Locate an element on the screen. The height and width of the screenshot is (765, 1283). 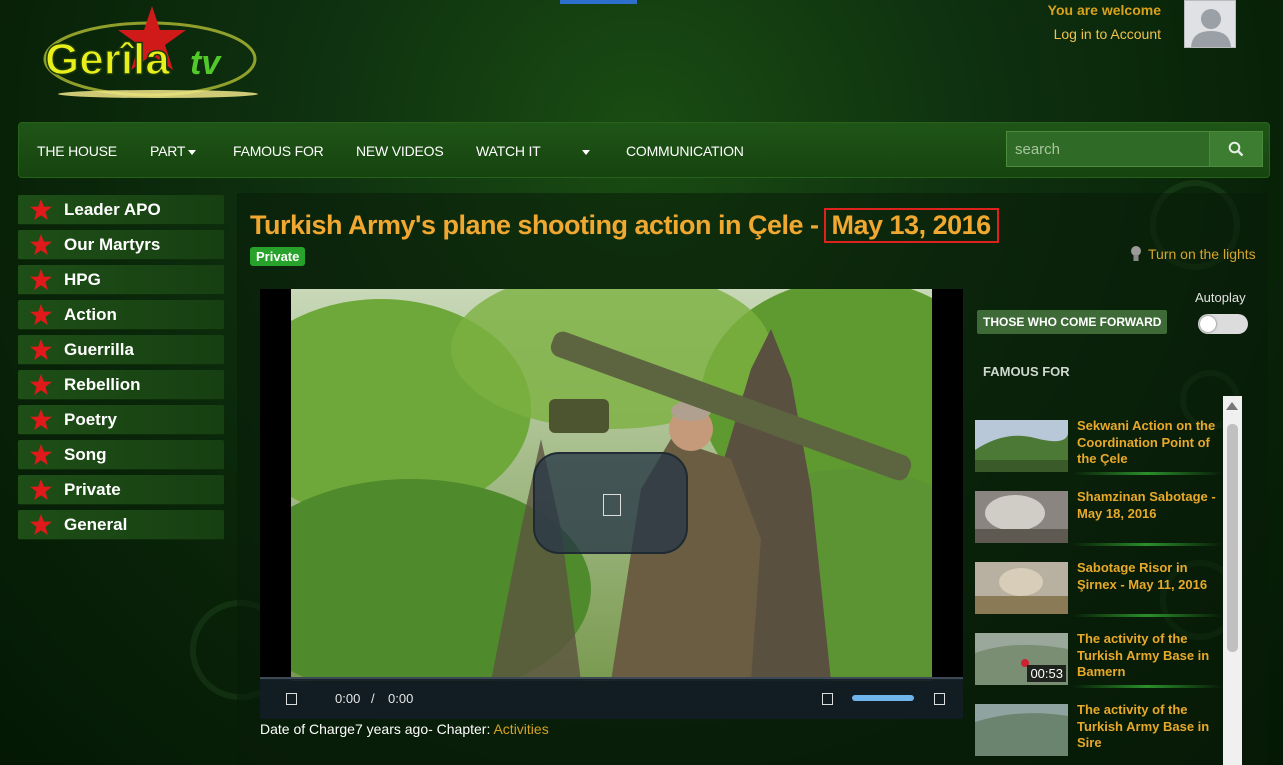
volume-slider is located at coordinates (883, 698).